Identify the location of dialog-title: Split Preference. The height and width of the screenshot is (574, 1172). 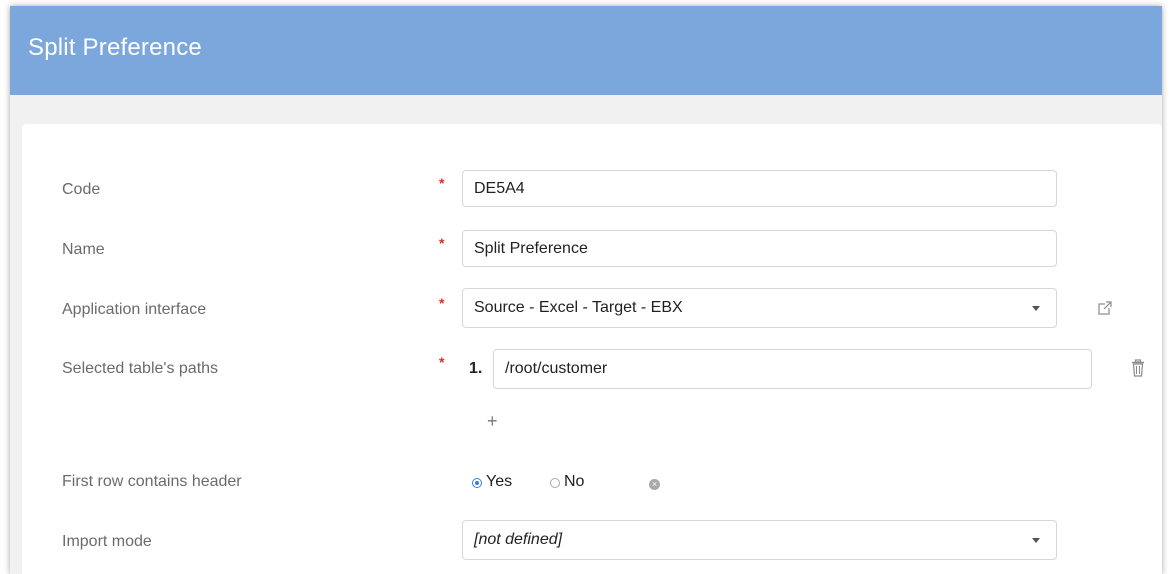
(115, 47).